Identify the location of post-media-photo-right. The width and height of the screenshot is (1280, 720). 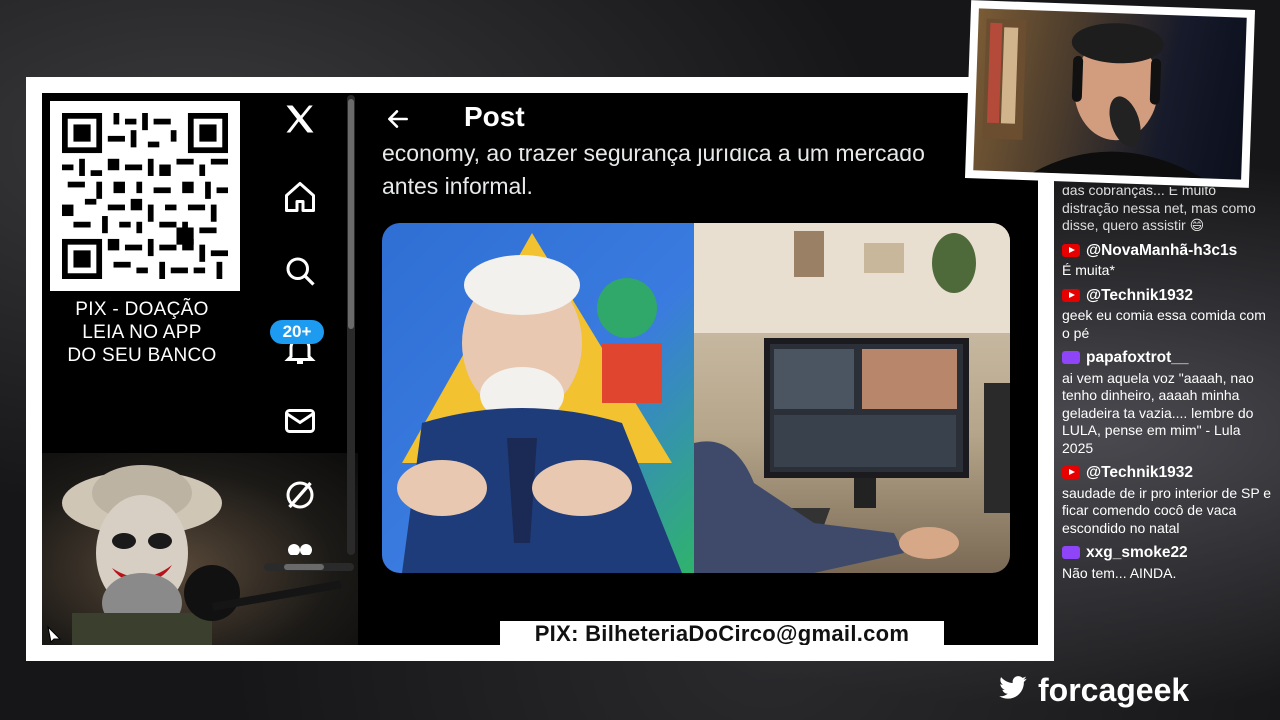
(852, 398).